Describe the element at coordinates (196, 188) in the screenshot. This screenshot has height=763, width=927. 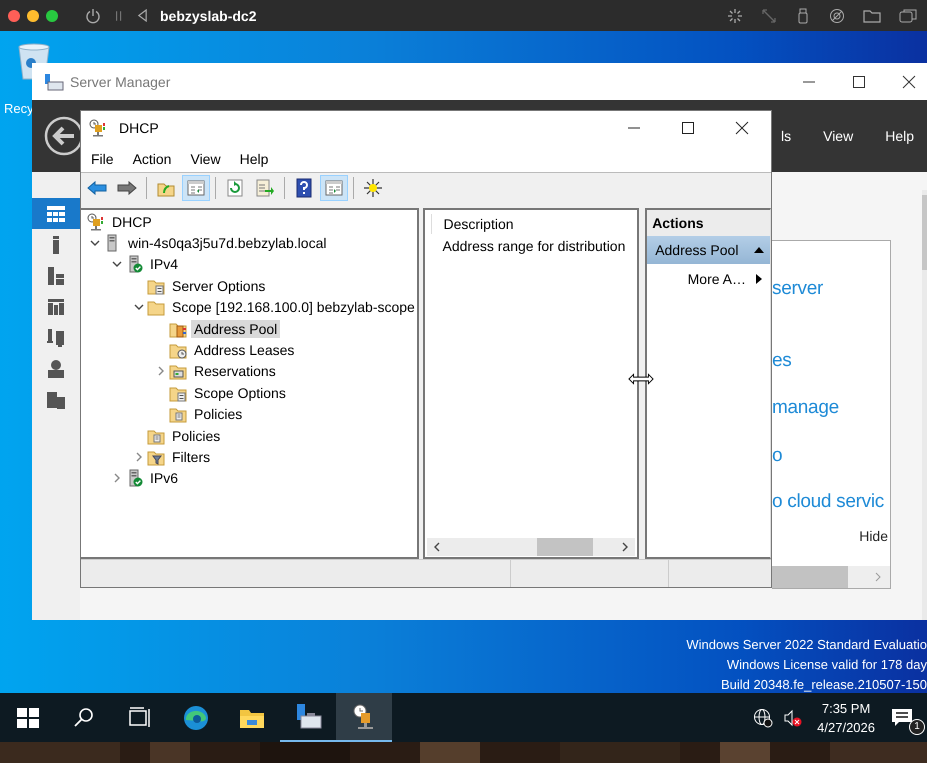
I see `tree-tool-icon` at that location.